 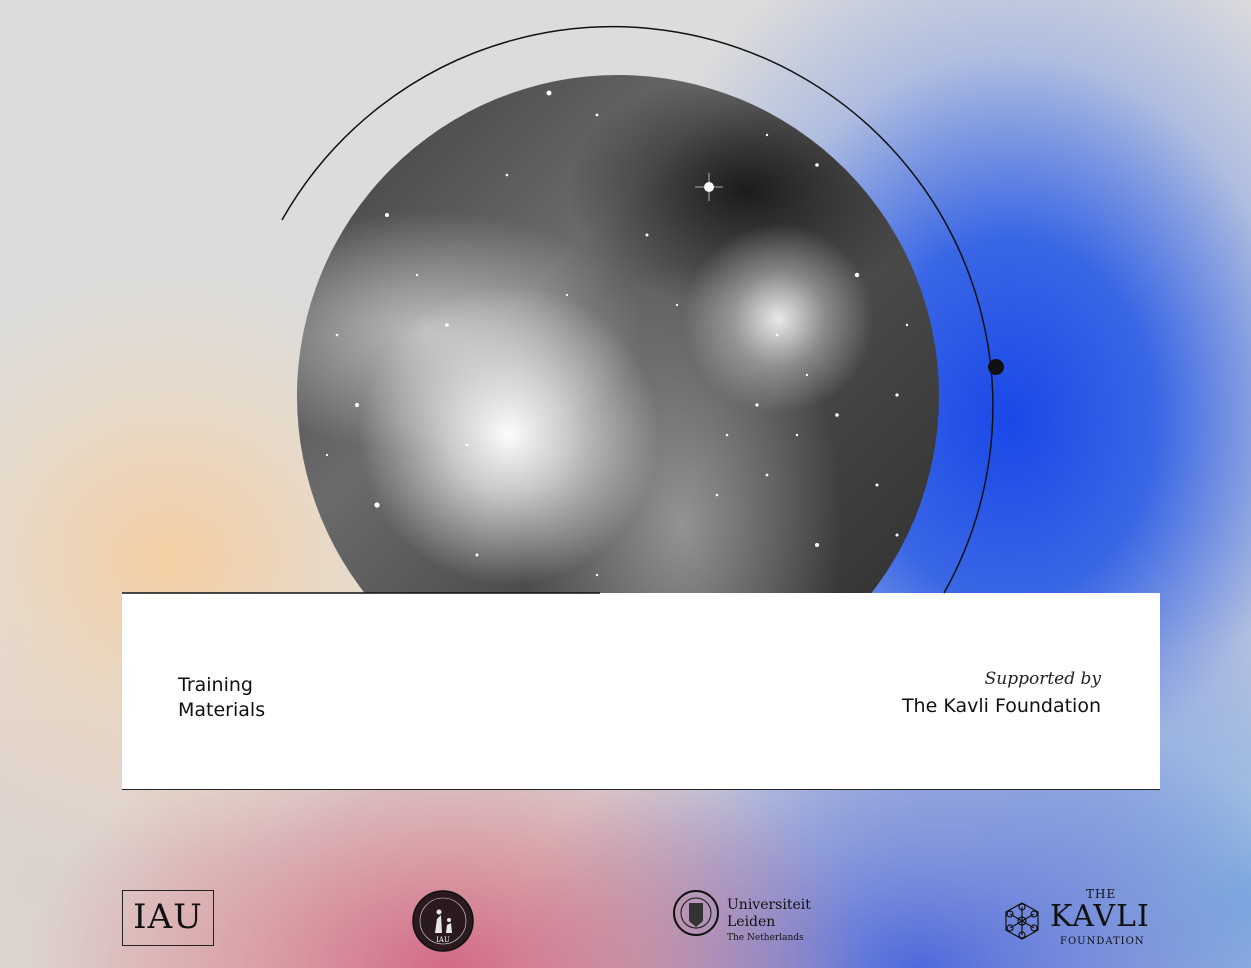 What do you see at coordinates (996, 367) in the screenshot?
I see `orbit-marker-dot` at bounding box center [996, 367].